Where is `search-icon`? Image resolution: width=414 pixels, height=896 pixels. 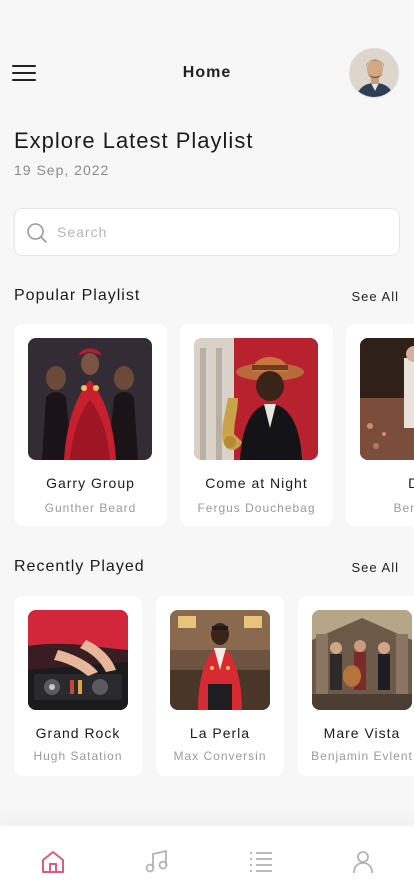
search-icon is located at coordinates (37, 233).